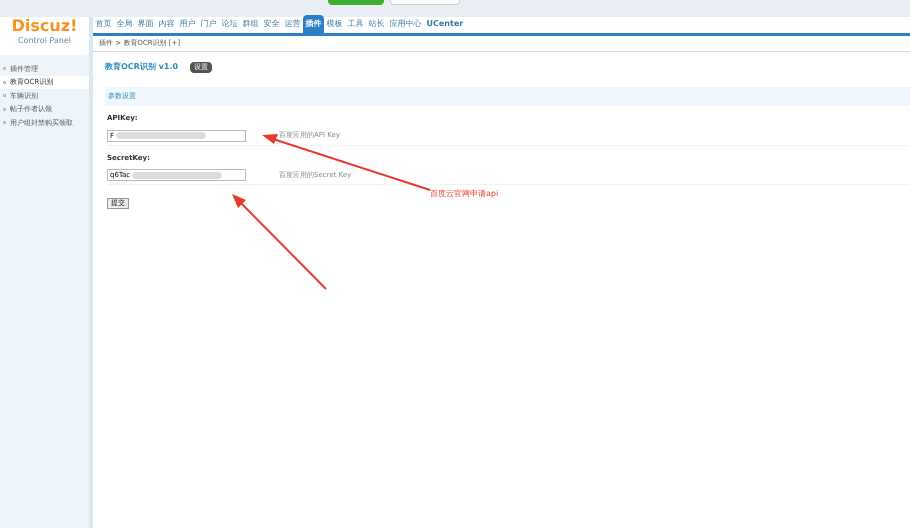 The width and height of the screenshot is (910, 528). What do you see at coordinates (445, 24) in the screenshot?
I see `nav-tab: UCenter` at bounding box center [445, 24].